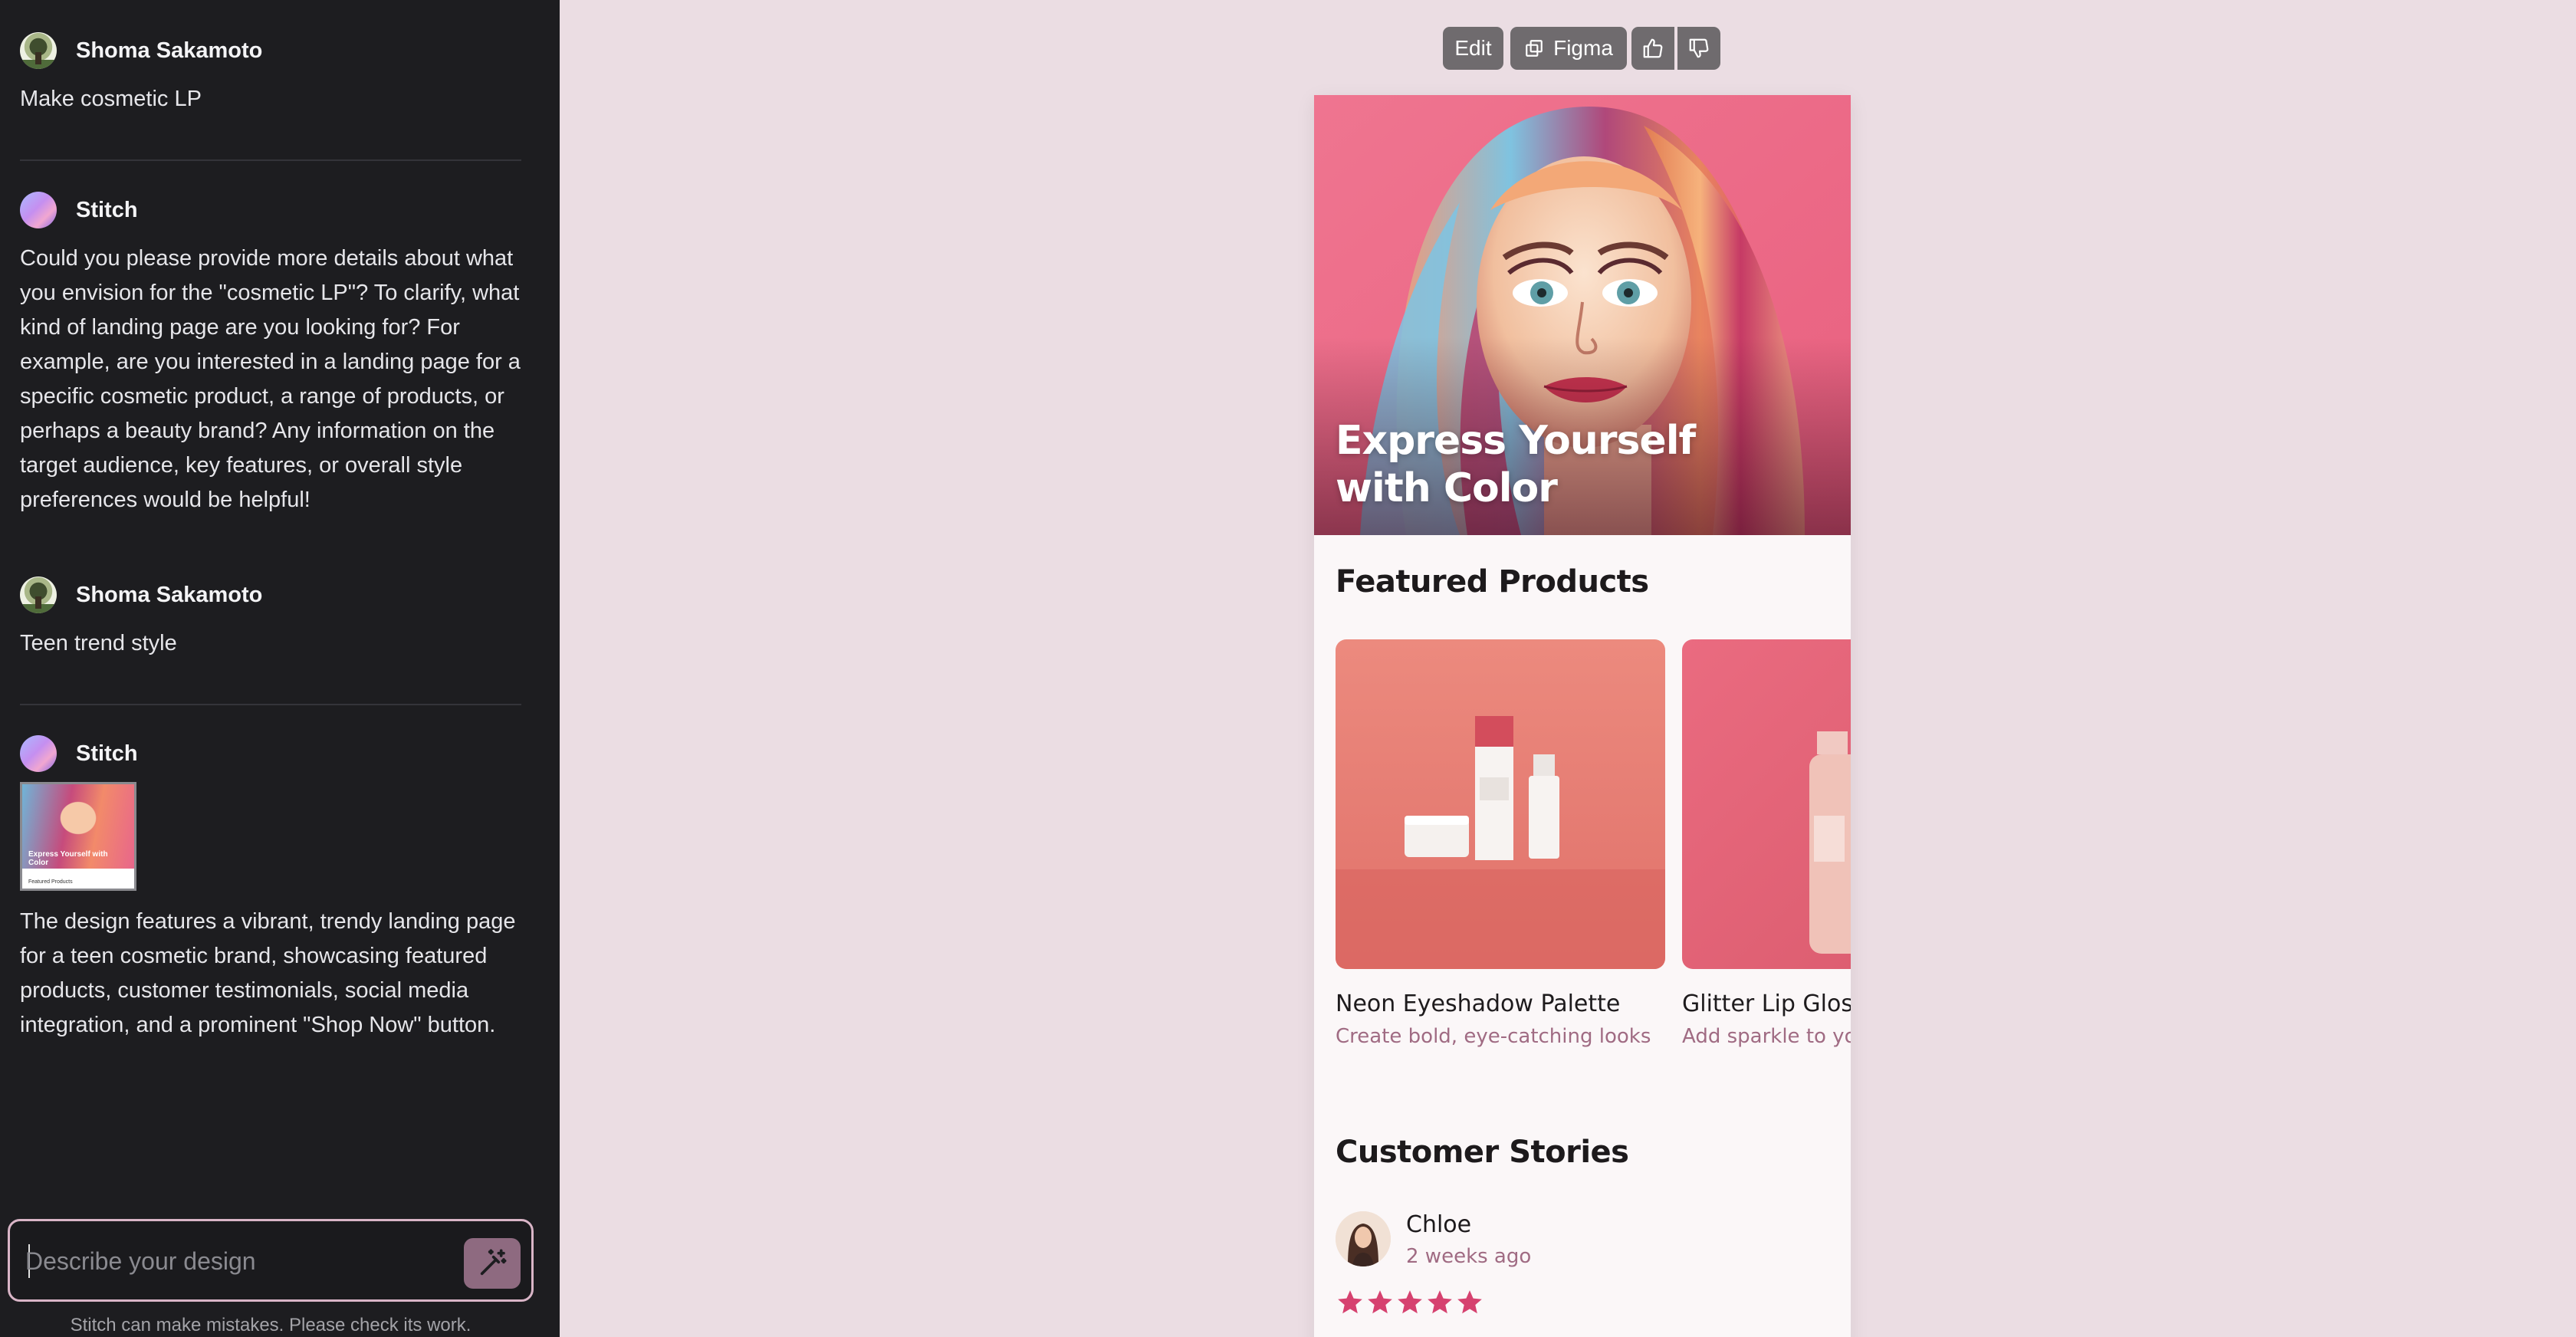  I want to click on thumbs-down-button, so click(1698, 49).